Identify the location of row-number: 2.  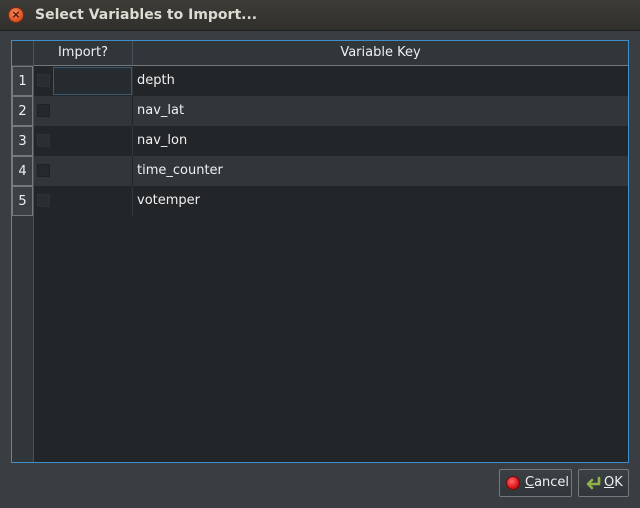
(22, 111).